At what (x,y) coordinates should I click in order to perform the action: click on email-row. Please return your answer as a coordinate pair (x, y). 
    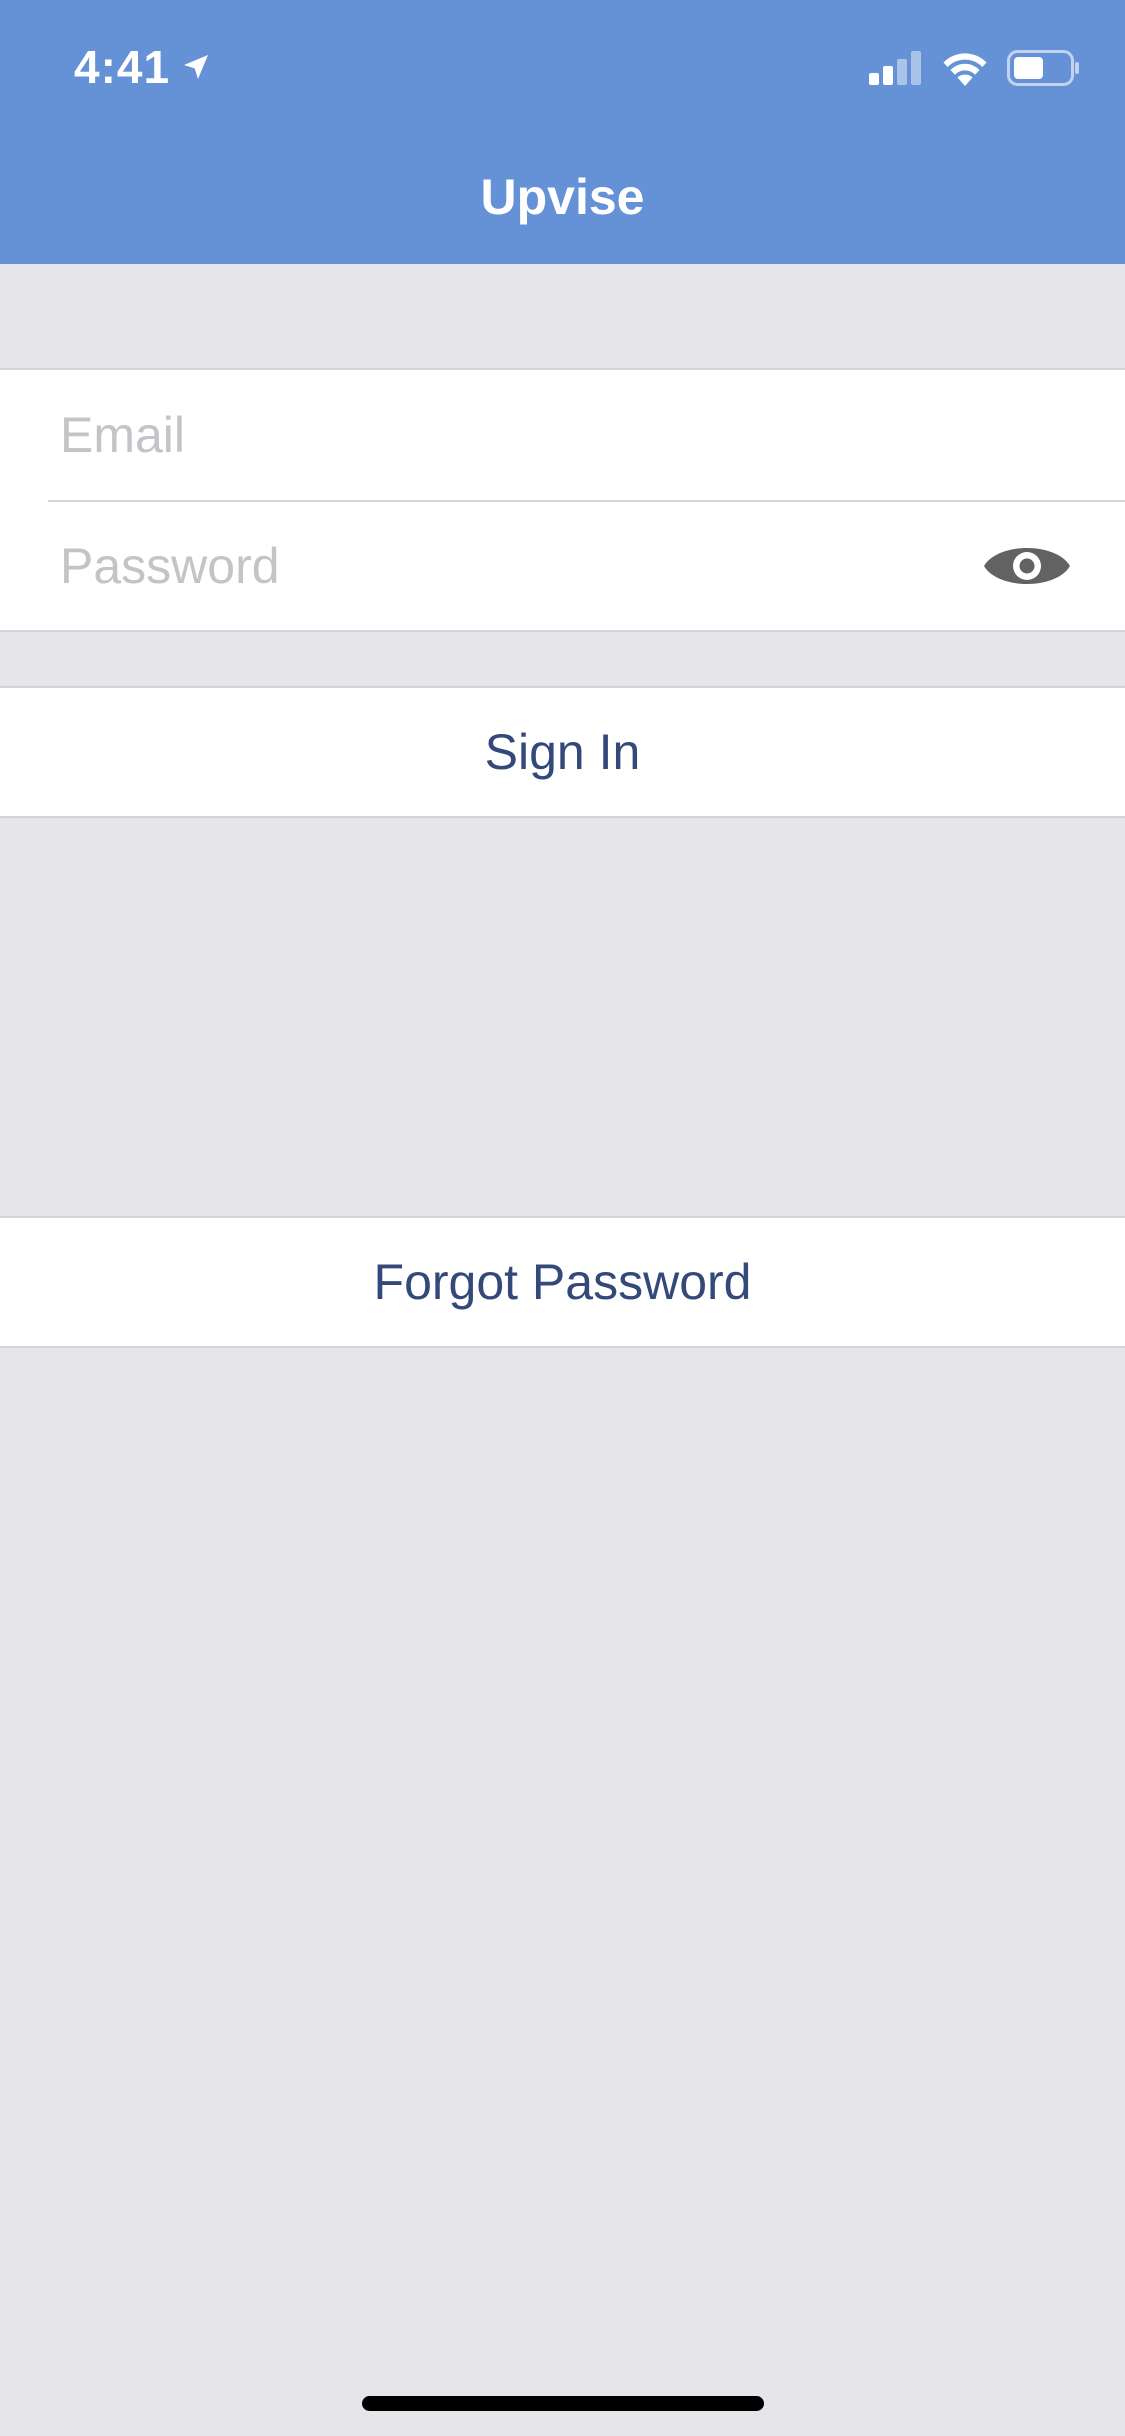
    Looking at the image, I should click on (562, 435).